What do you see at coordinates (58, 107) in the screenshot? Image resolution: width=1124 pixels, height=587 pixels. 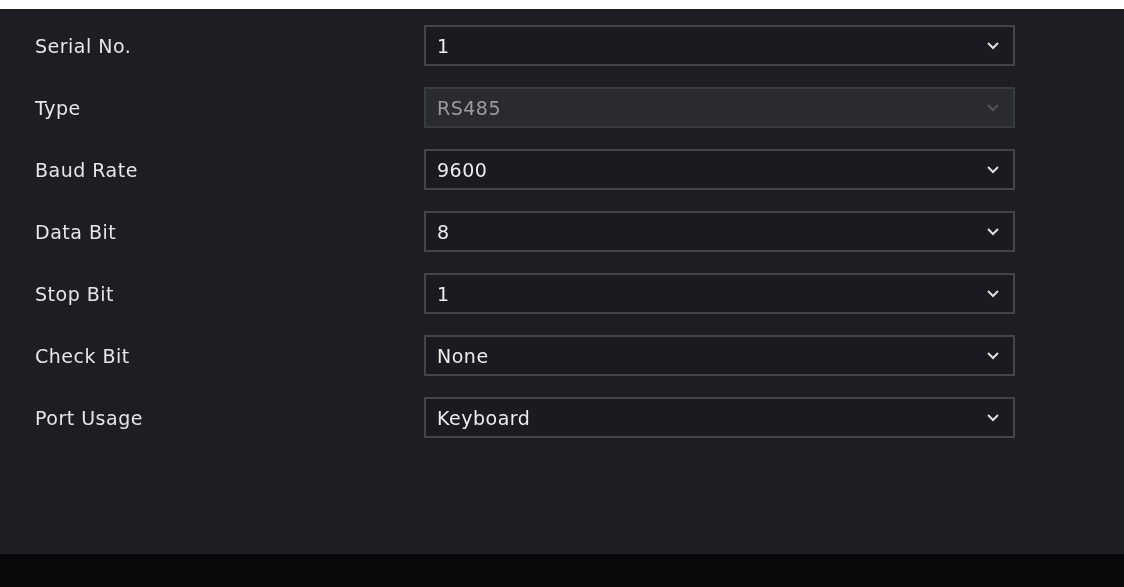 I see `field-label: Type` at bounding box center [58, 107].